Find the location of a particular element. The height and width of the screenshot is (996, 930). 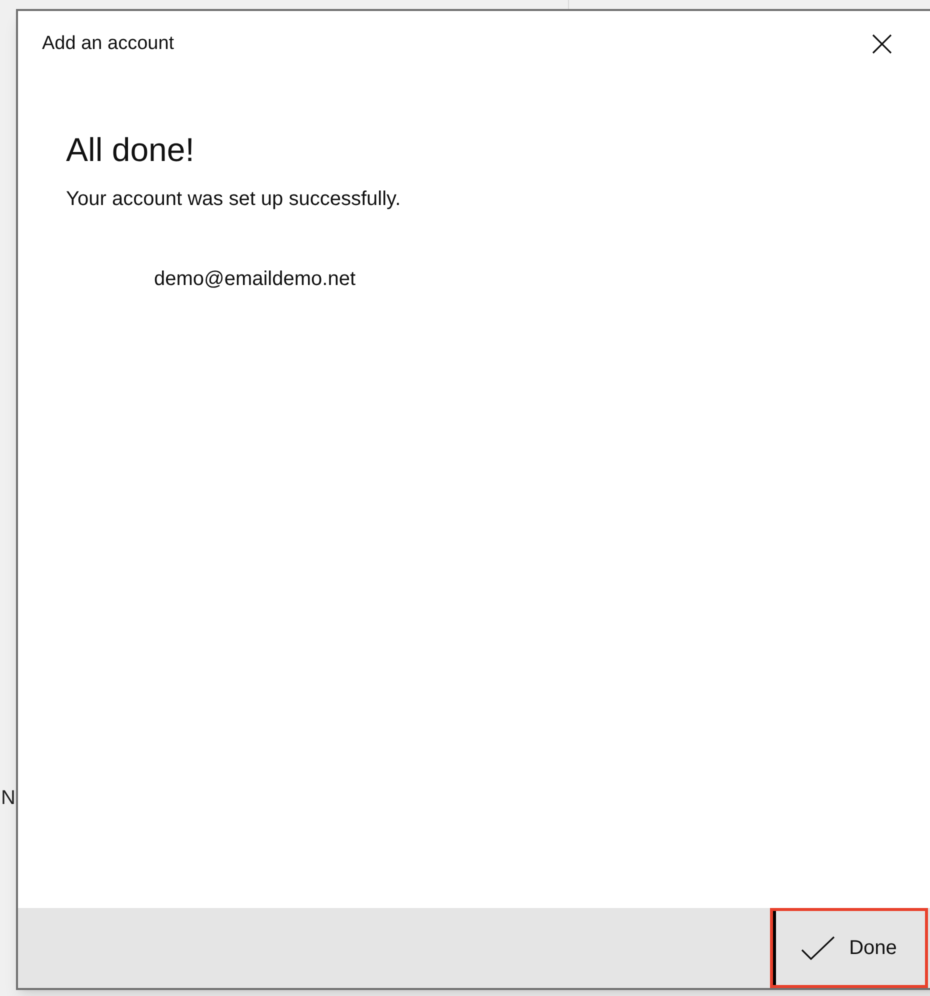

message: Your account was set up successfully. is located at coordinates (234, 199).